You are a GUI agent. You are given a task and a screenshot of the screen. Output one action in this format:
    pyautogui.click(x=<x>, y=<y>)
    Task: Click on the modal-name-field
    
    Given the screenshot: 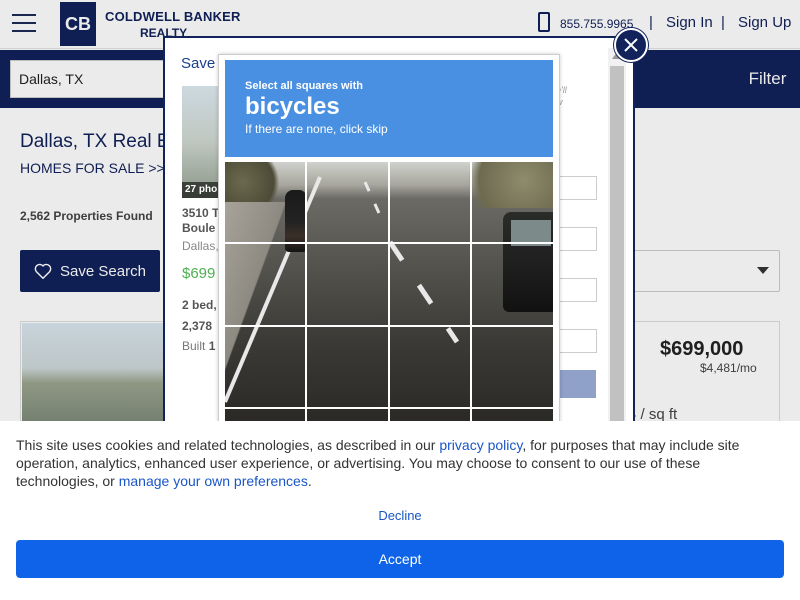 What is the action you would take?
    pyautogui.click(x=576, y=188)
    